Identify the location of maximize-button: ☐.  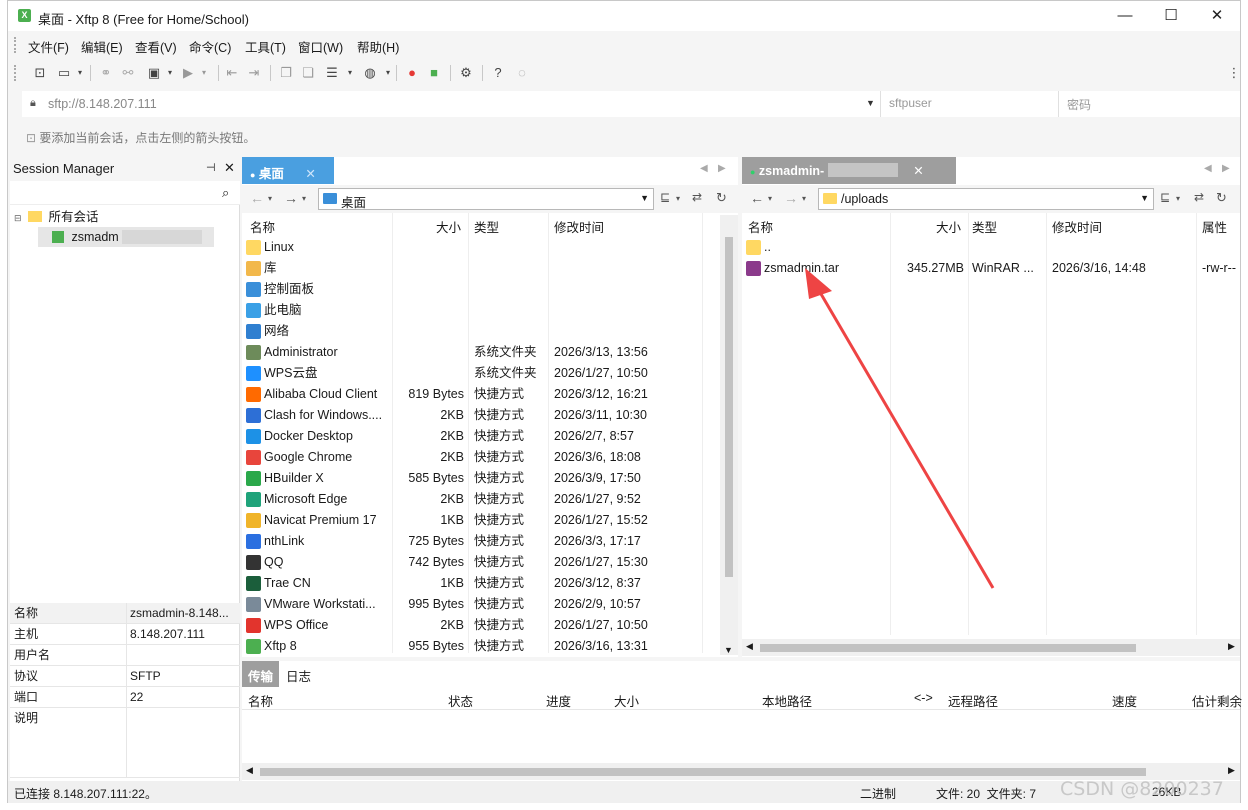
(1171, 16).